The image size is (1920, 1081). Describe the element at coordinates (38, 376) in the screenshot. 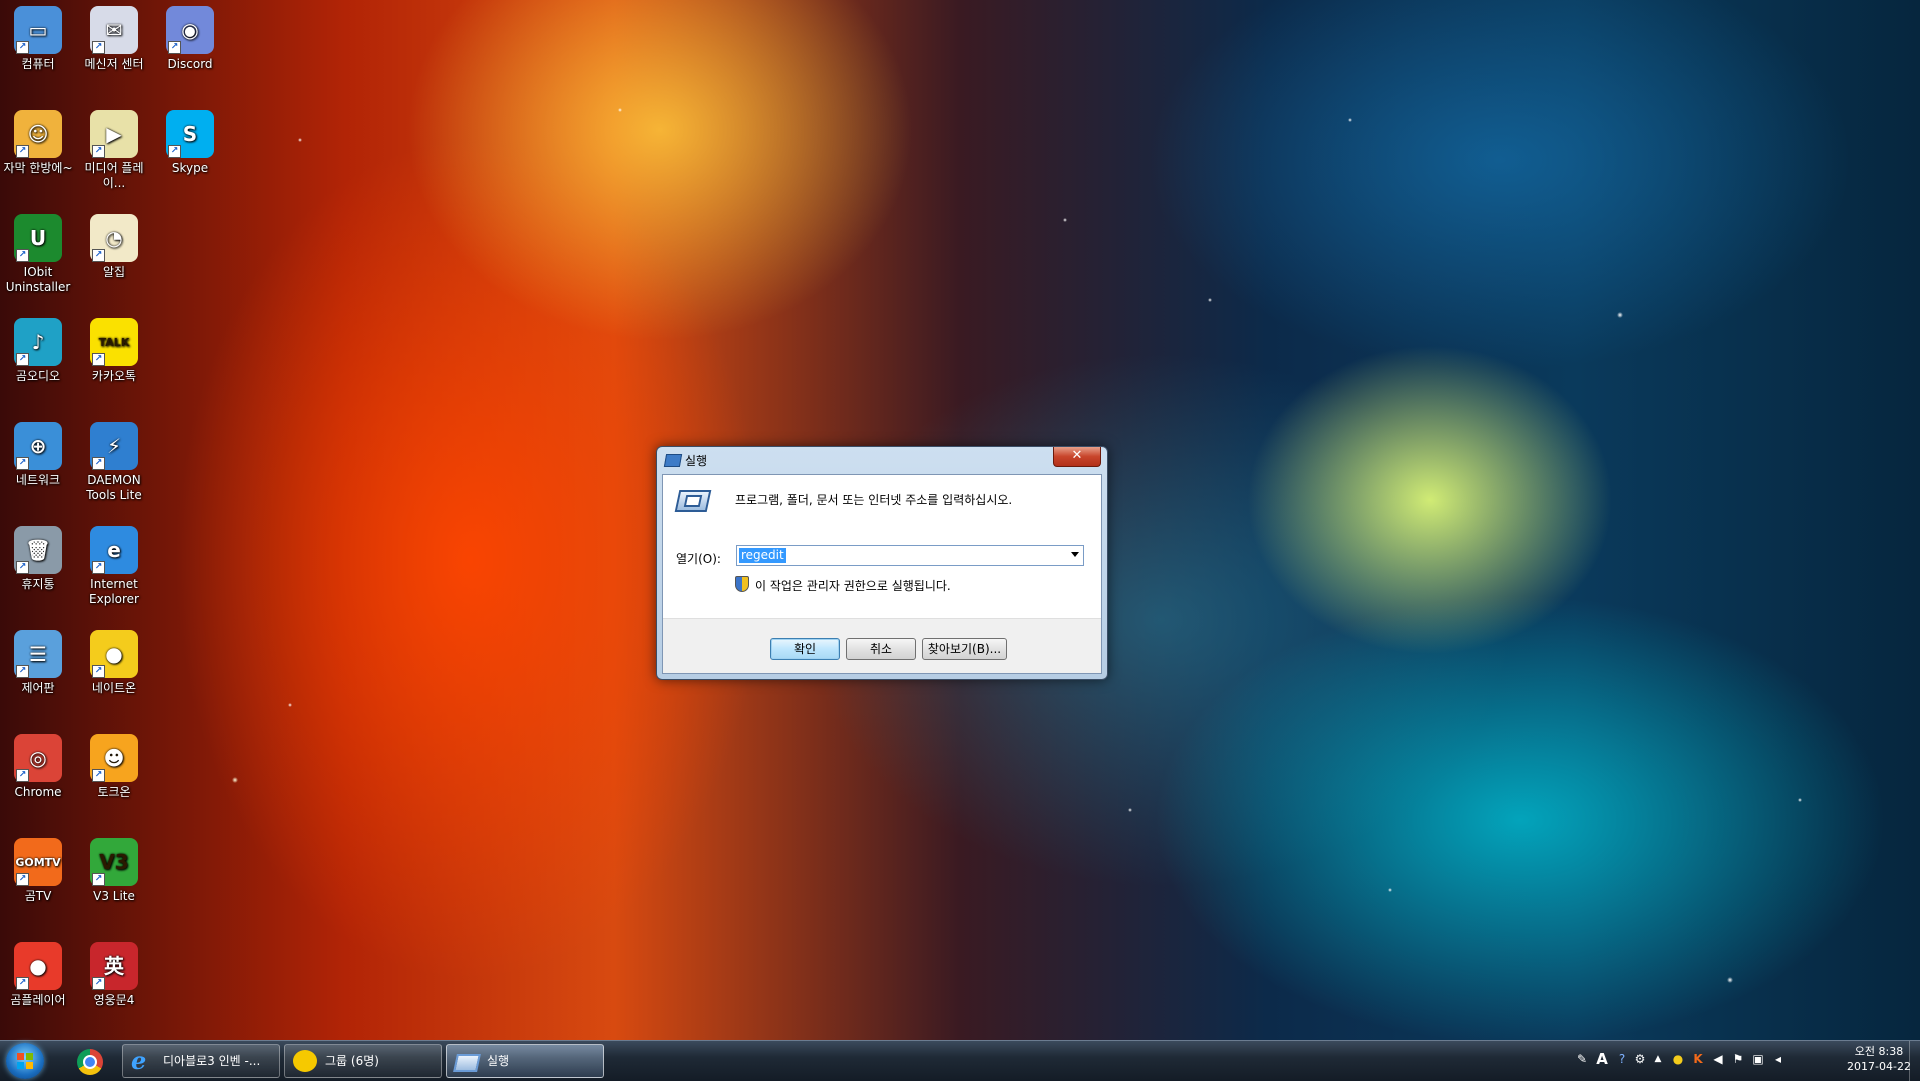

I see `icon-label: 곰오디오` at that location.